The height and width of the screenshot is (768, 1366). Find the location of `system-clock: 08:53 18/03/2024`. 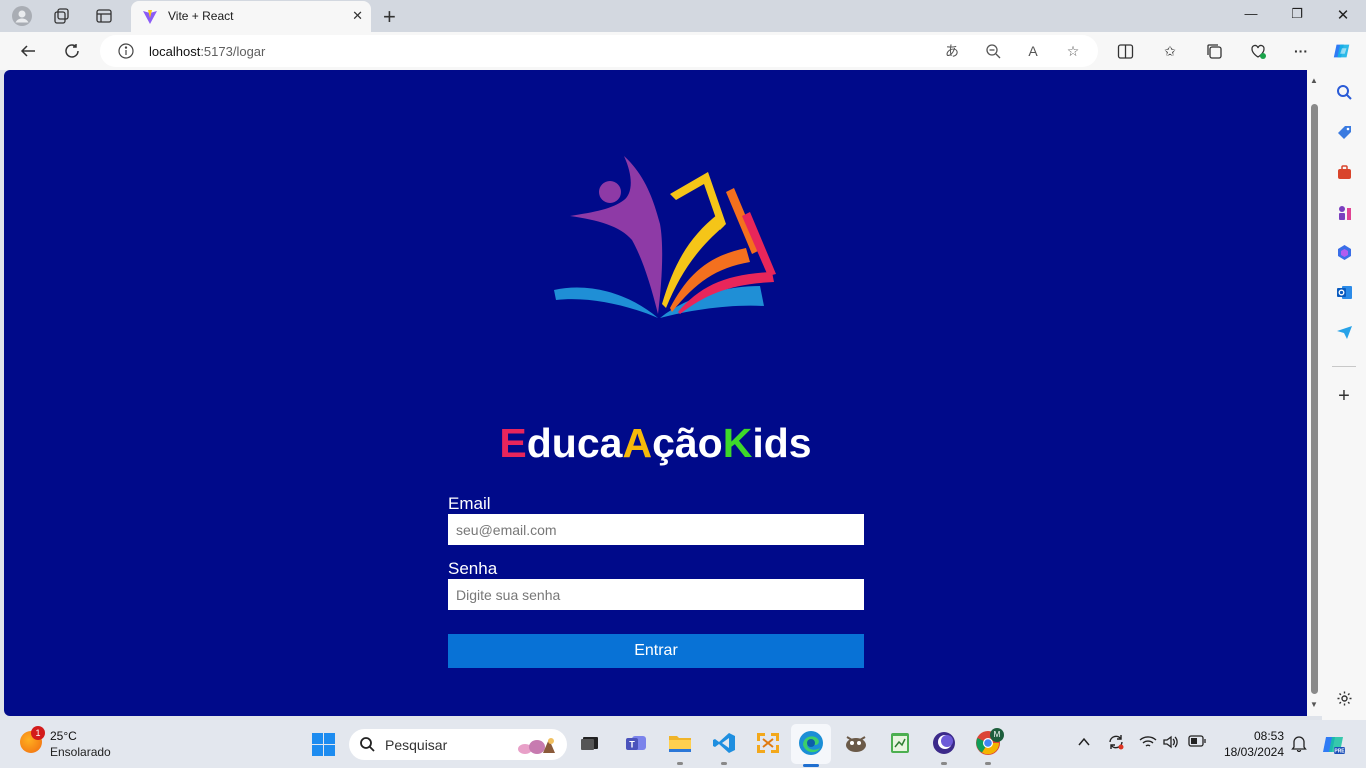

system-clock: 08:53 18/03/2024 is located at coordinates (1249, 744).